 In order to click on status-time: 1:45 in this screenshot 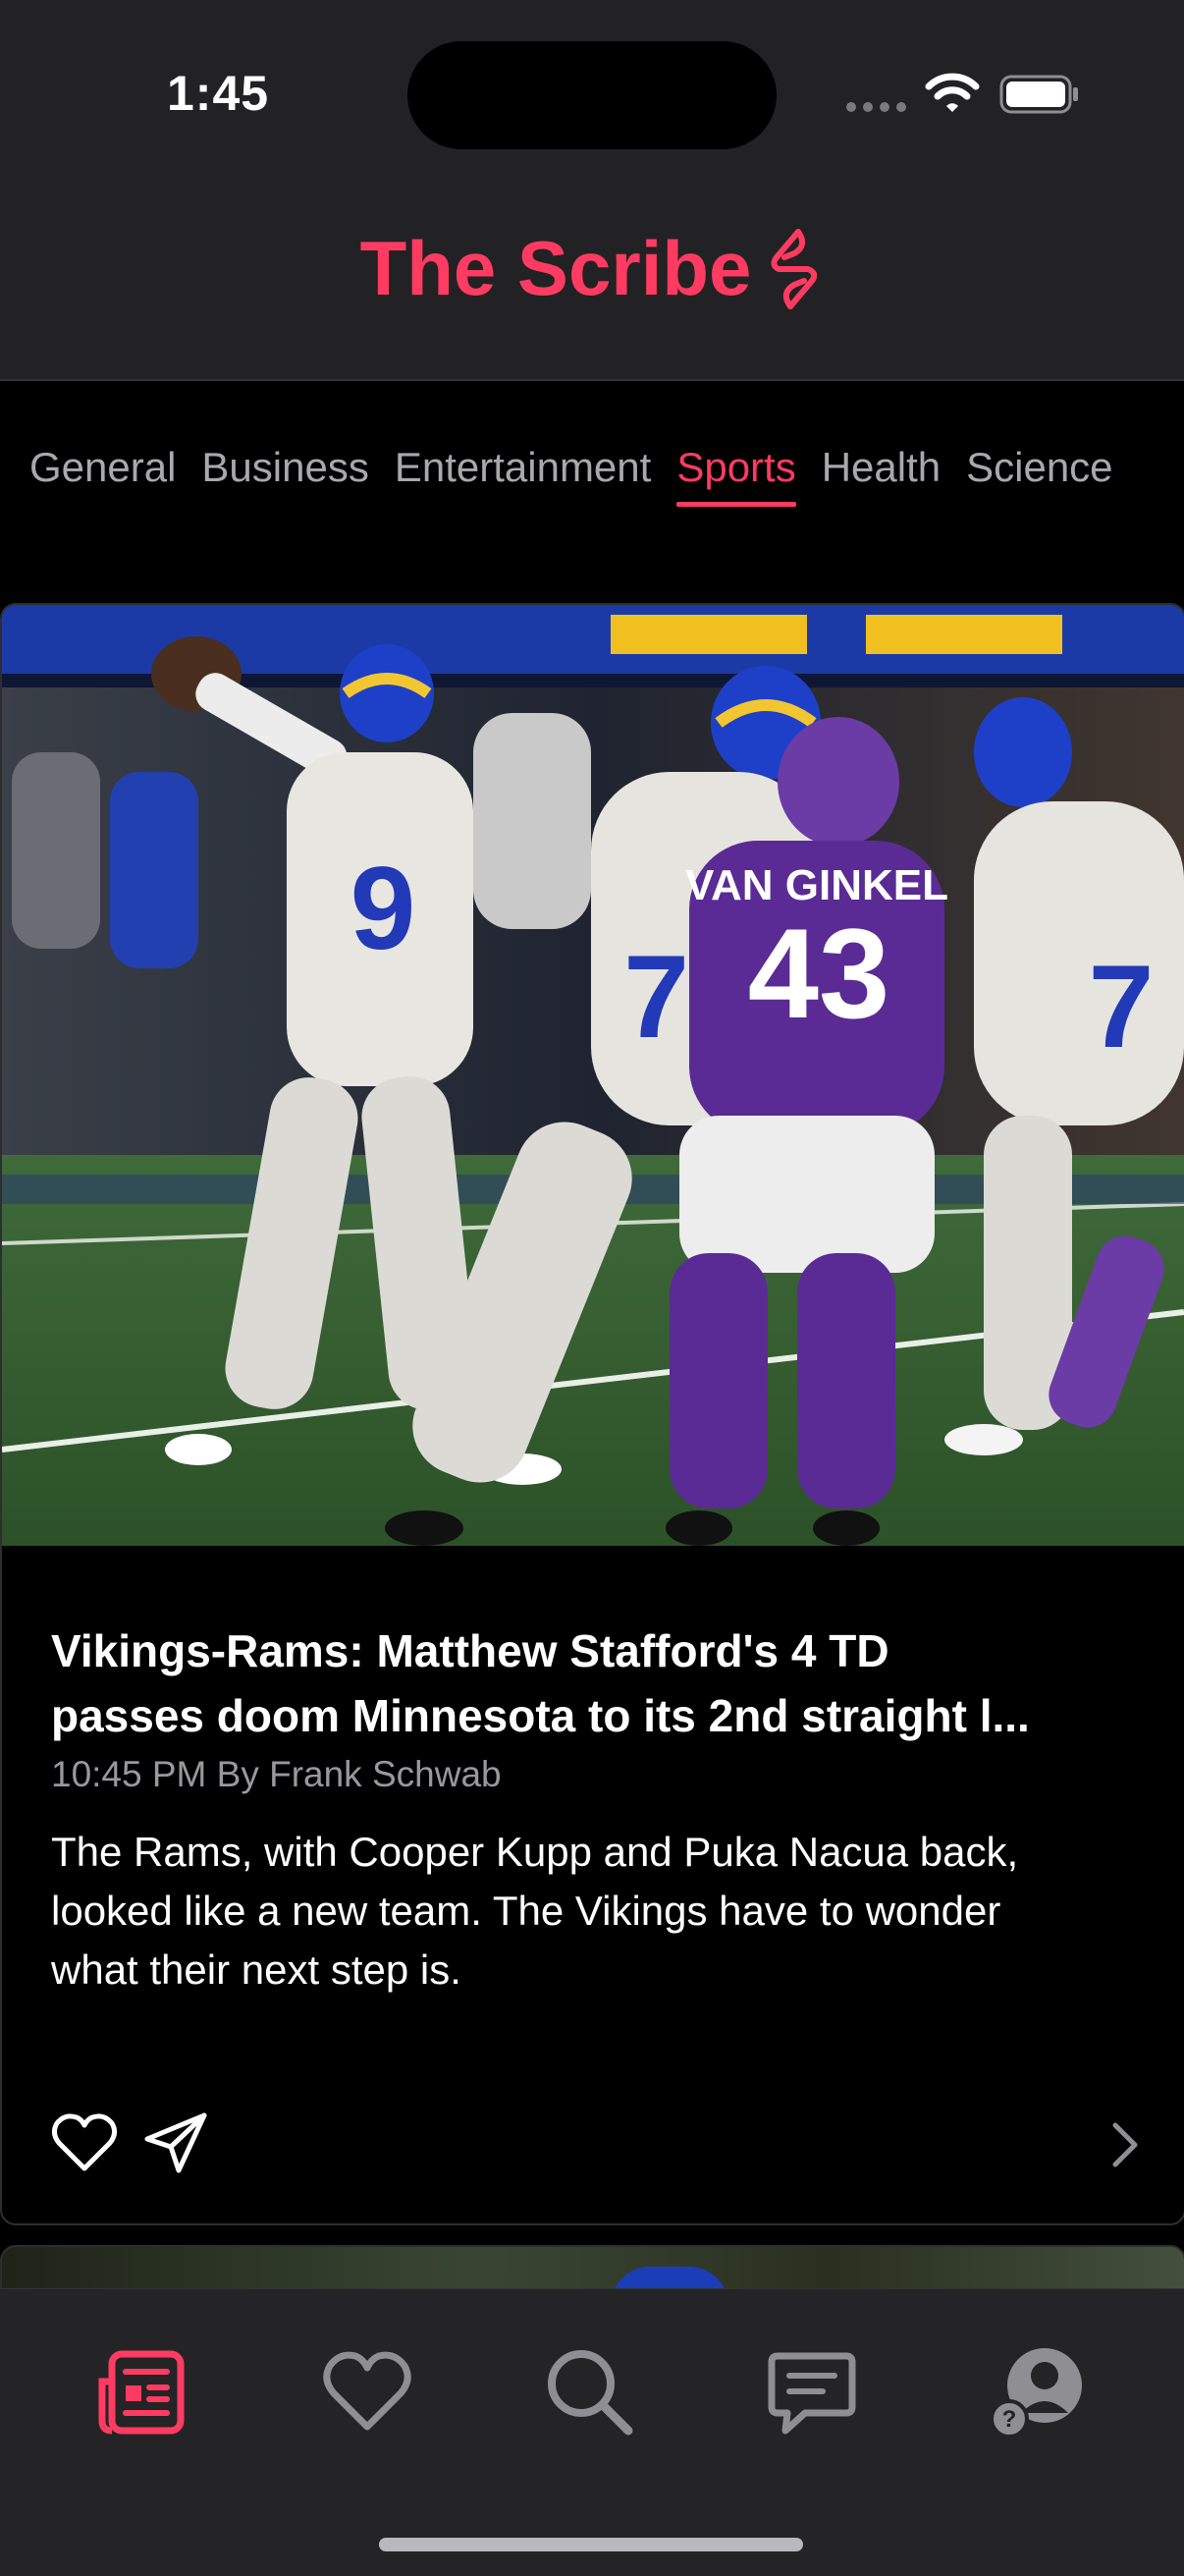, I will do `click(218, 93)`.